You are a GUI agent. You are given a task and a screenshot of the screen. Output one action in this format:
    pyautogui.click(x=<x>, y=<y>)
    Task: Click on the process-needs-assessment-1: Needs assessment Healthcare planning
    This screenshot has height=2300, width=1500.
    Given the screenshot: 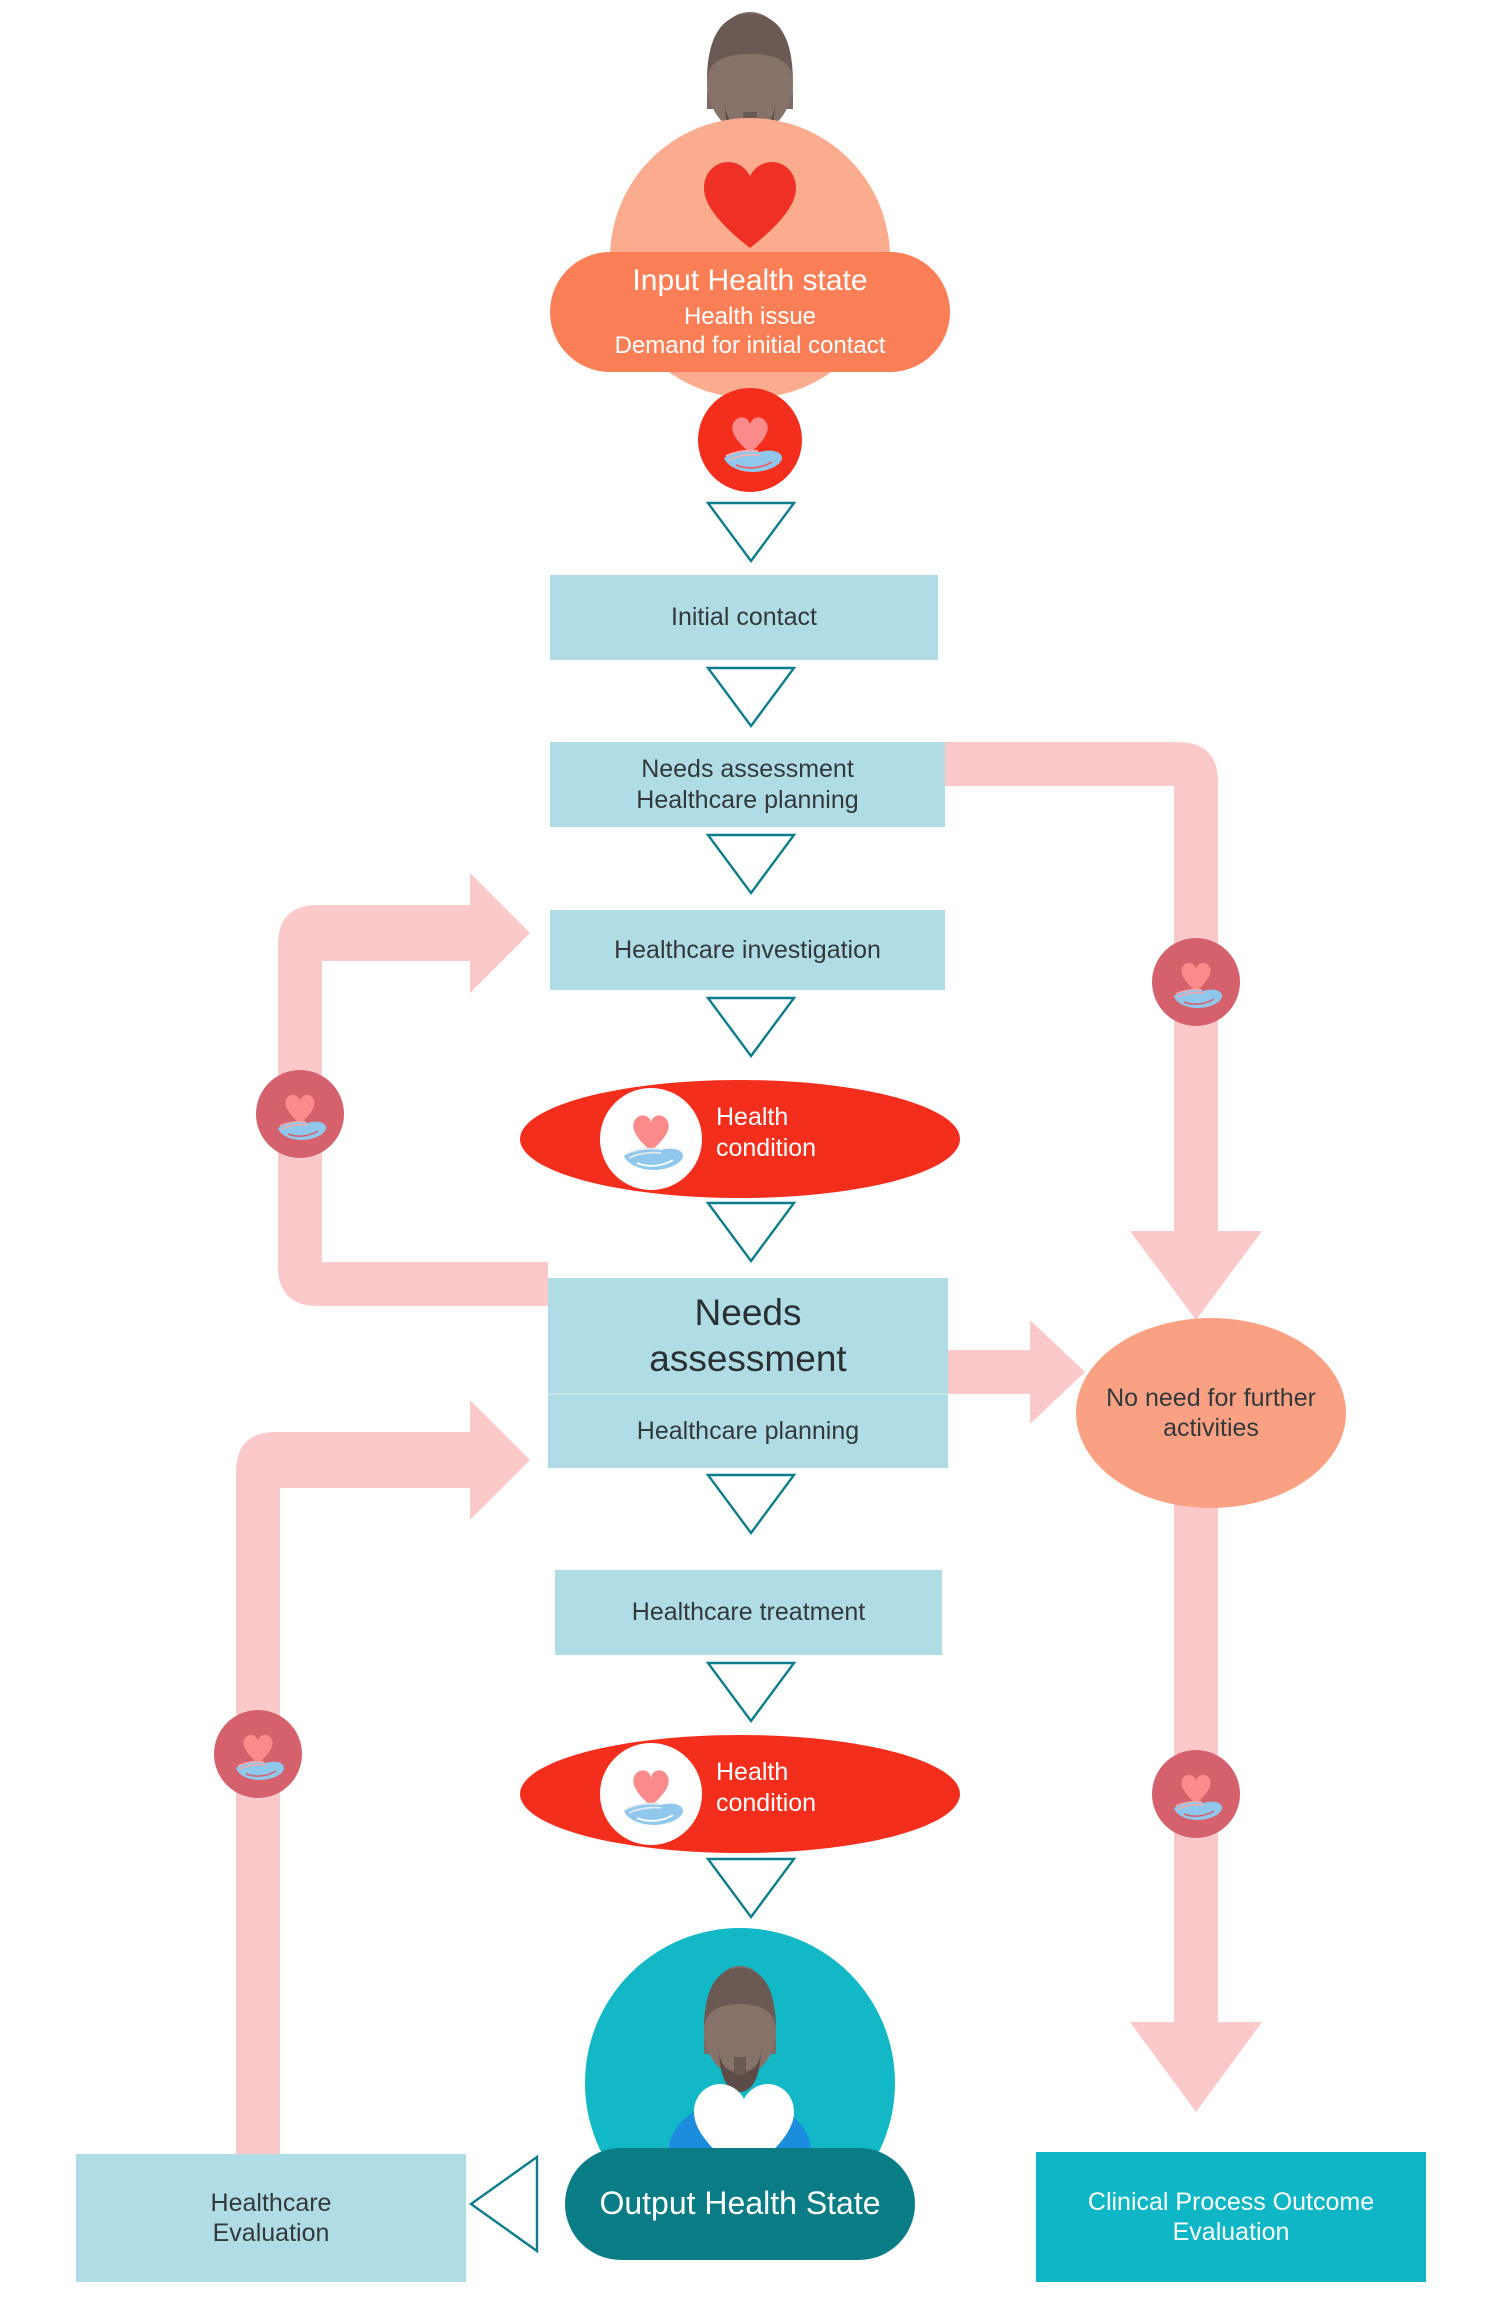 What is the action you would take?
    pyautogui.click(x=747, y=784)
    